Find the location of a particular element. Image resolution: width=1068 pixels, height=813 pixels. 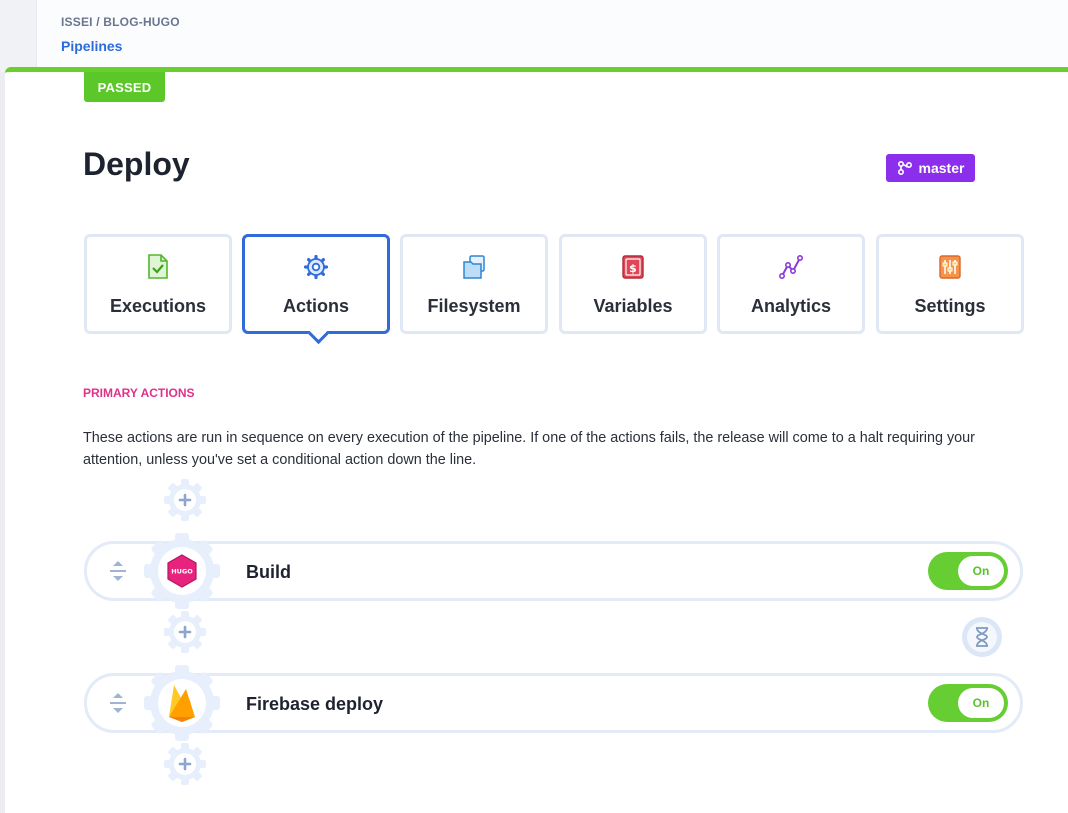

branch-icon is located at coordinates (904, 168).